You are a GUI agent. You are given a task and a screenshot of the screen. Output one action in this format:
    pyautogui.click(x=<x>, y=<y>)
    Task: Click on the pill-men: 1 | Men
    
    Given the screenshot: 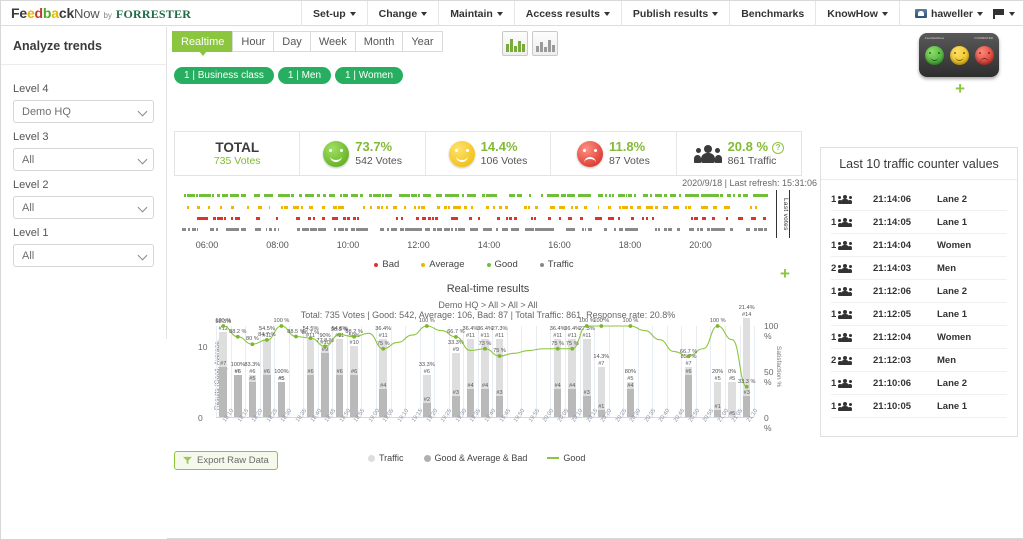 What is the action you would take?
    pyautogui.click(x=304, y=75)
    